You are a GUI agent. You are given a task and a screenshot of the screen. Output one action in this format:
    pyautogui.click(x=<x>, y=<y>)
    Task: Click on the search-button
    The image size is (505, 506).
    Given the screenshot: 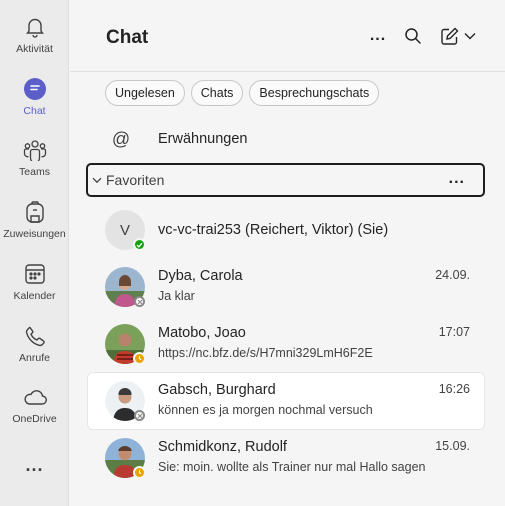 What is the action you would take?
    pyautogui.click(x=413, y=36)
    